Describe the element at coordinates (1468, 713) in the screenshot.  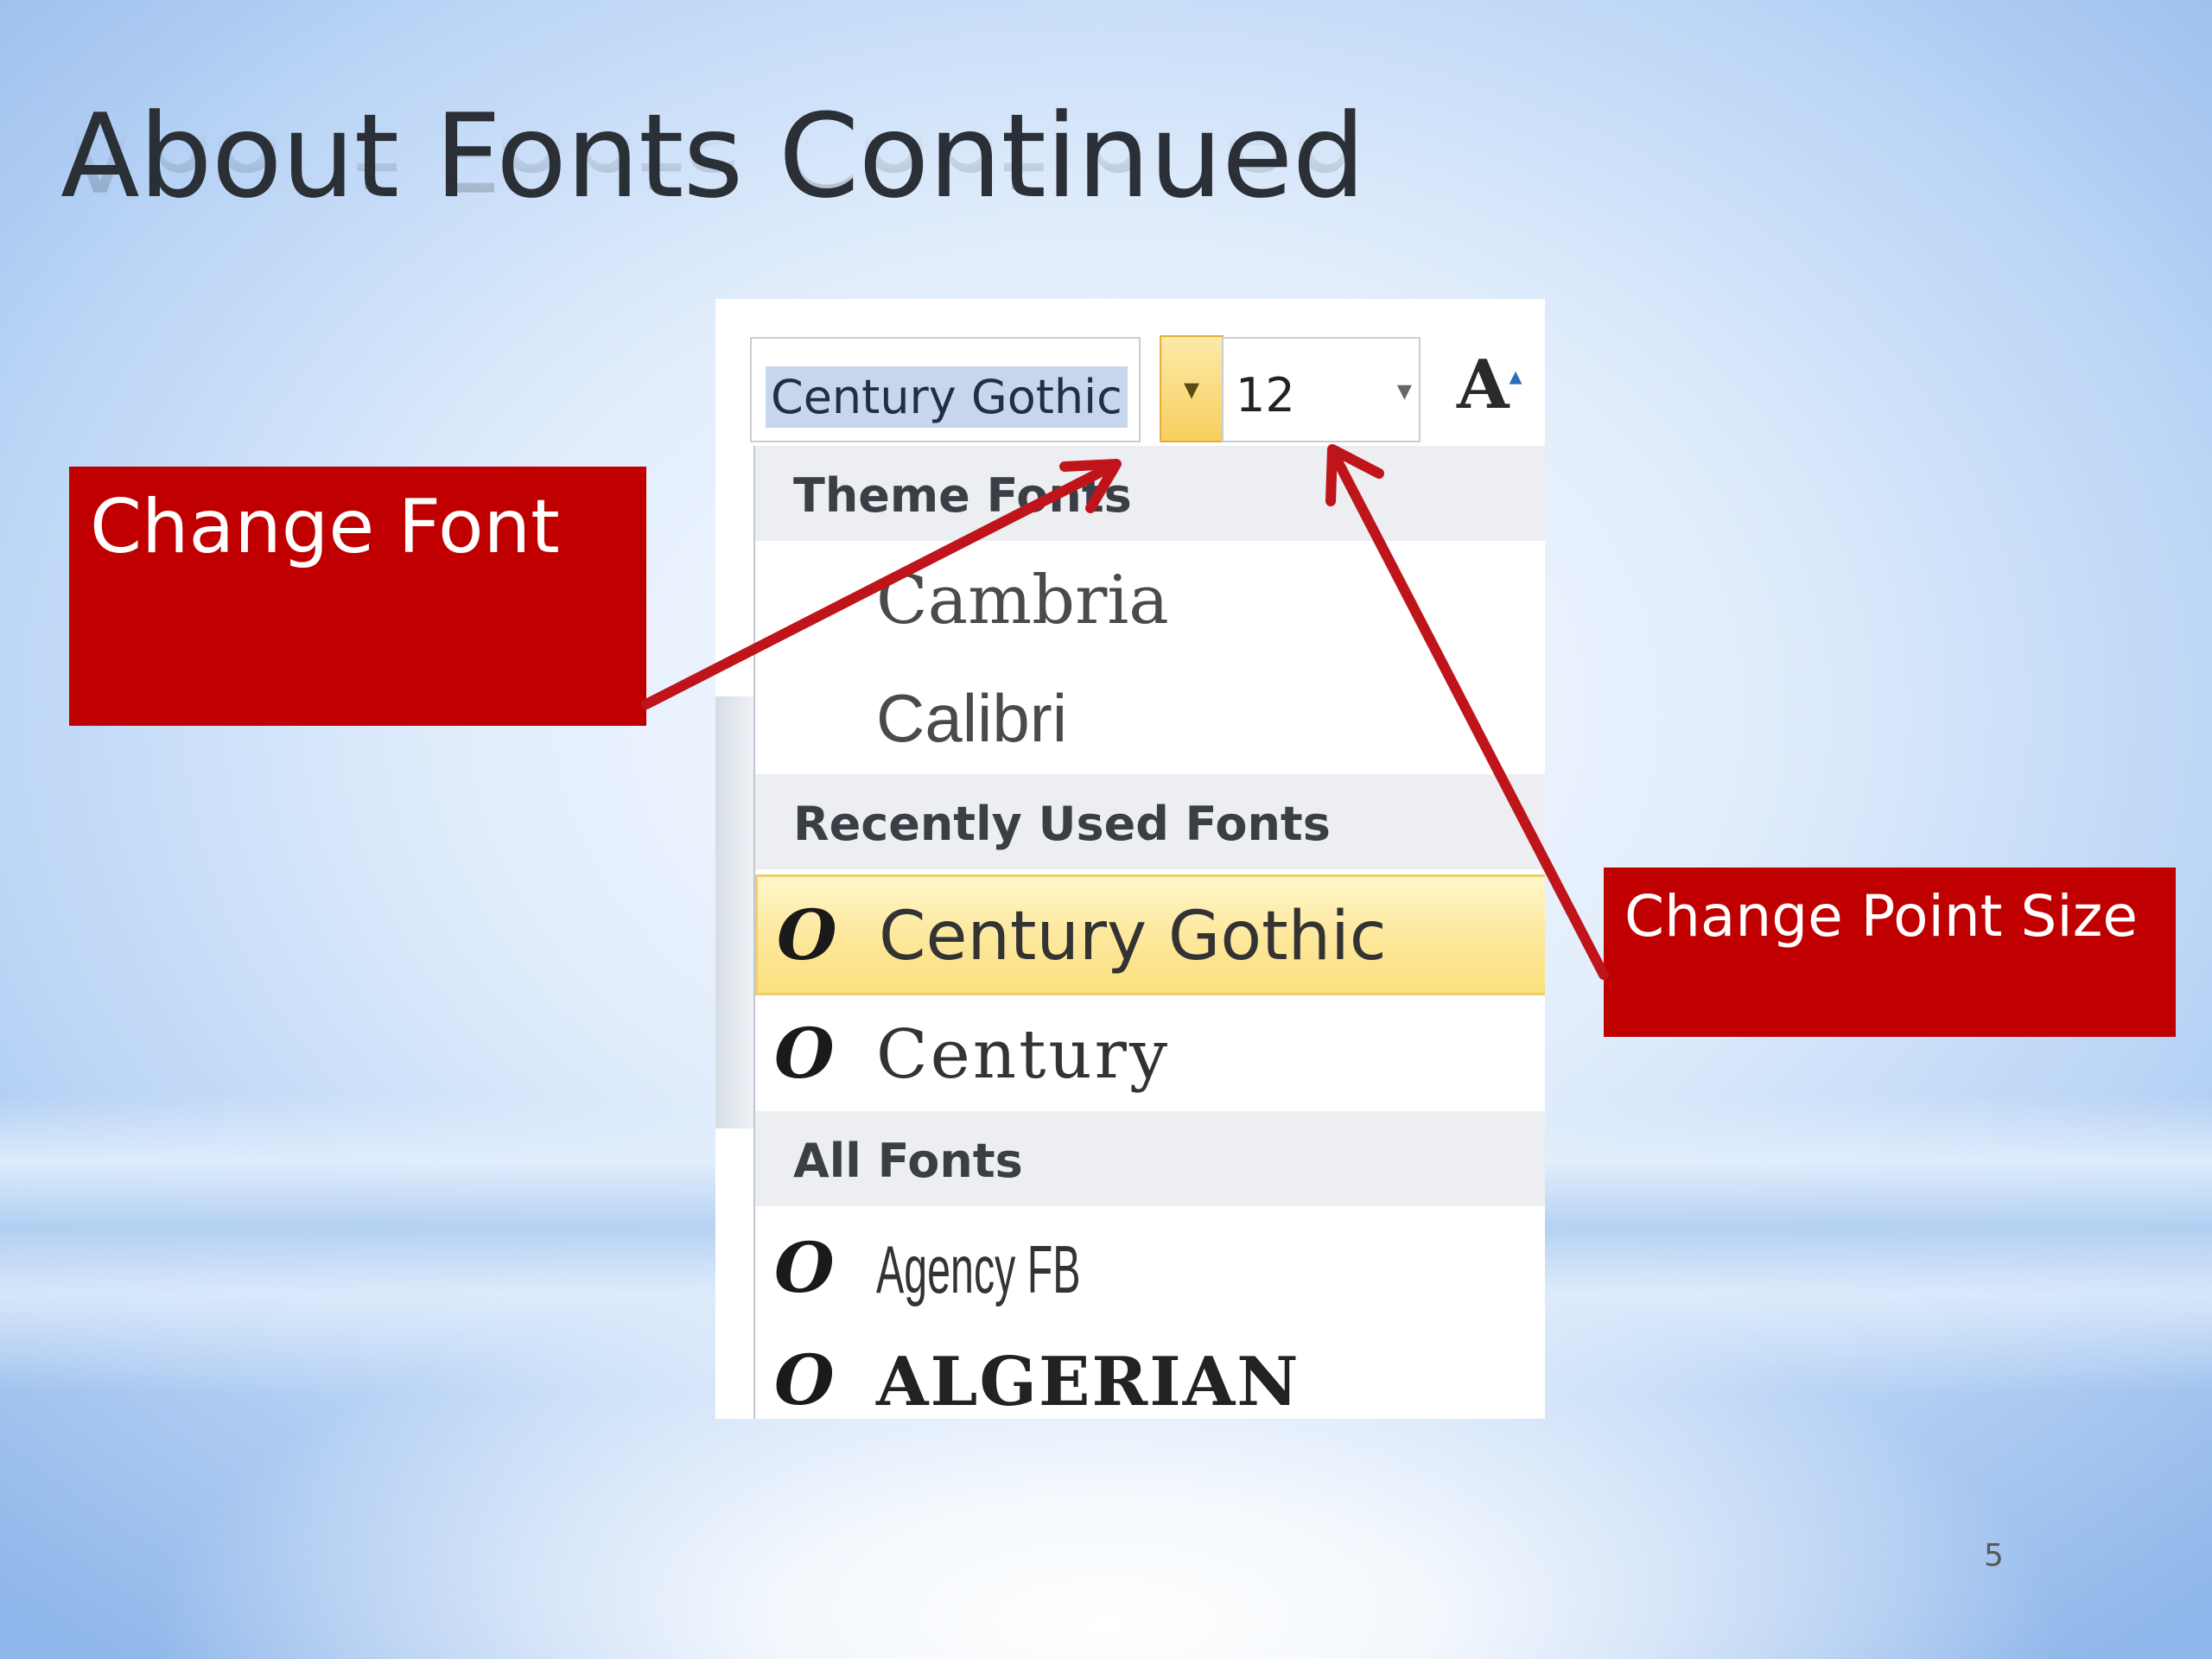
I see `change-size-arrow` at that location.